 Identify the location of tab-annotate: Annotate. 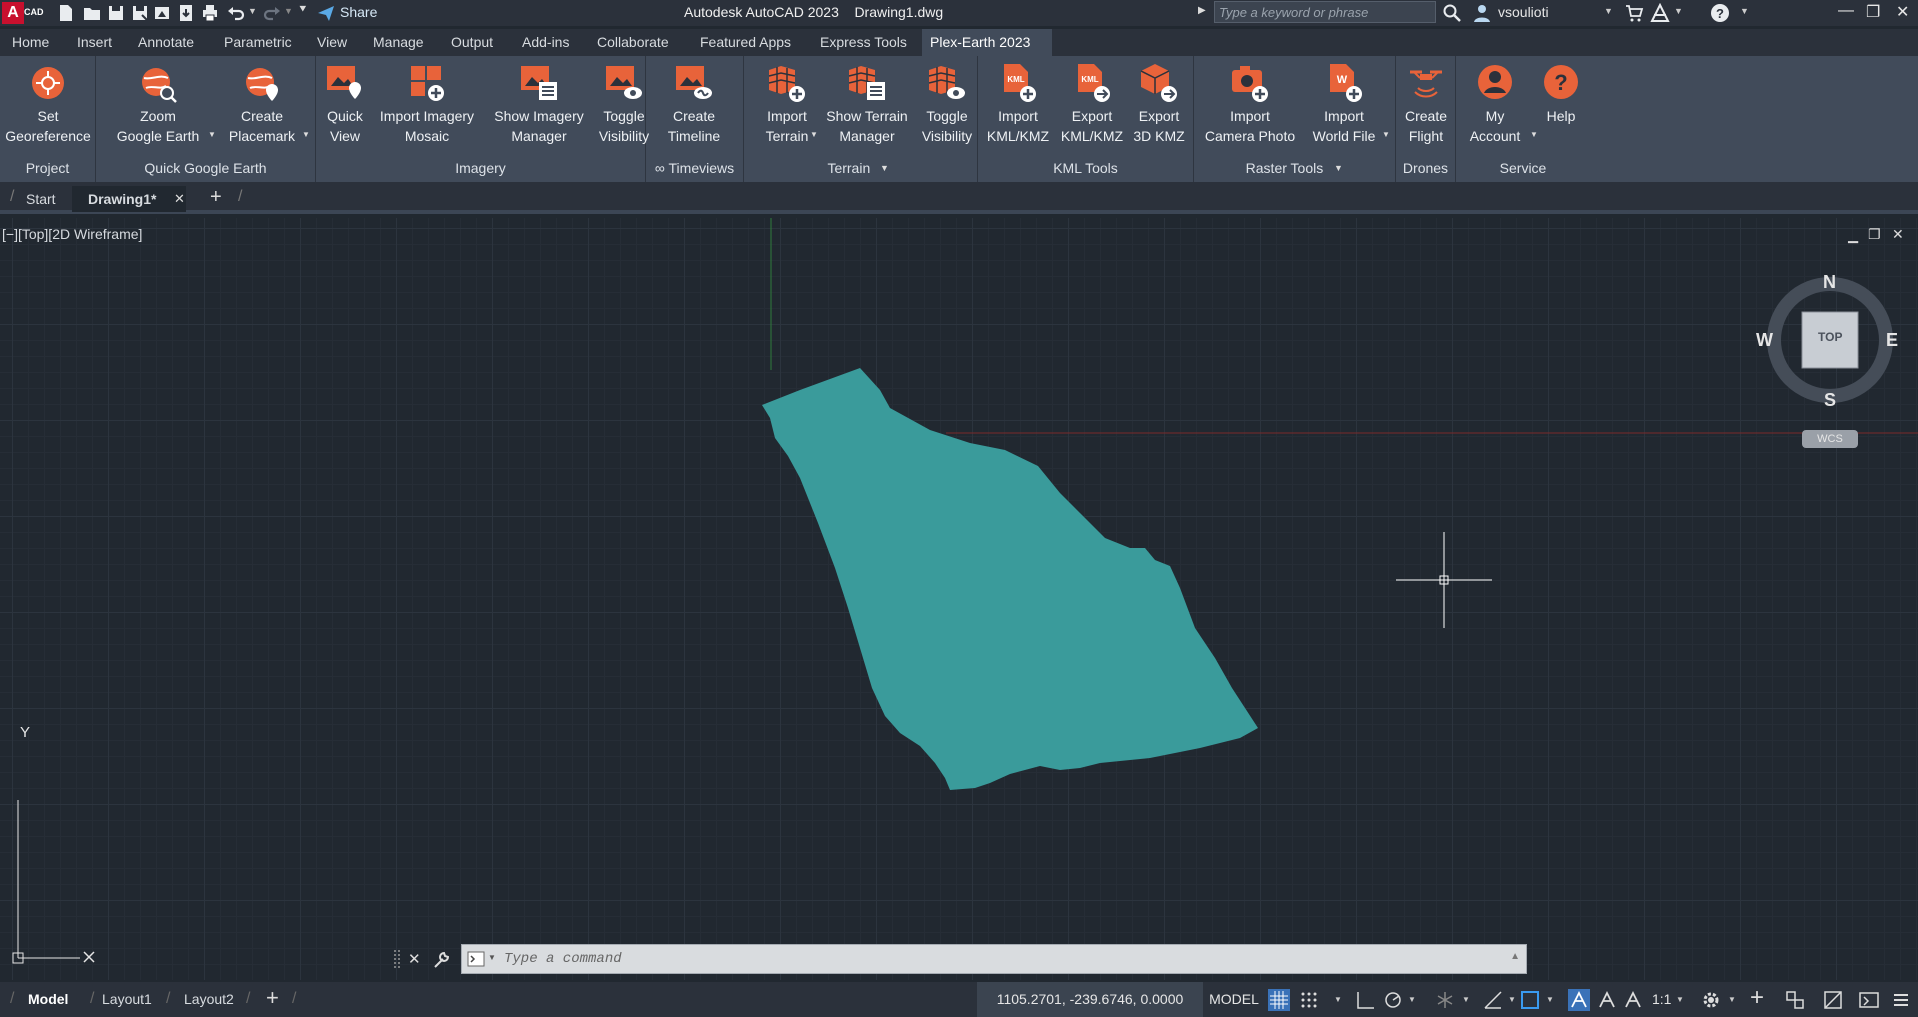
(166, 42).